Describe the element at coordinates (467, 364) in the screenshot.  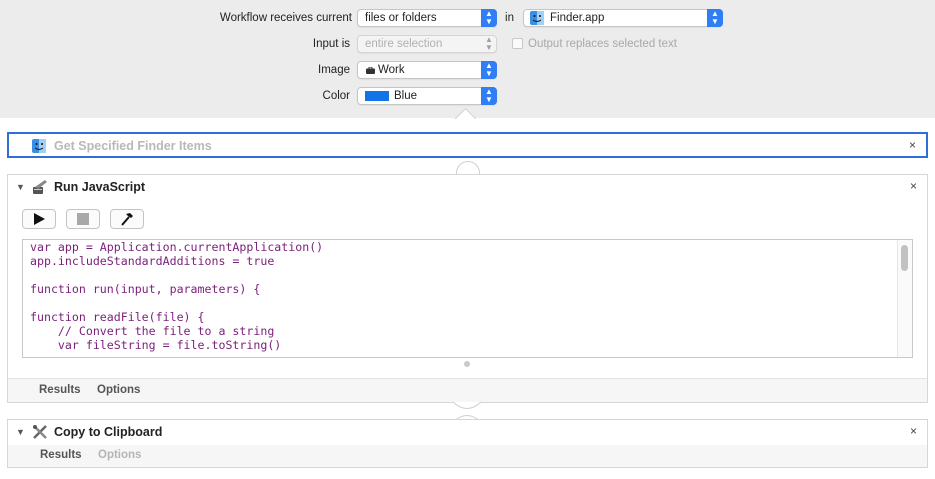
I see `resize-handle` at that location.